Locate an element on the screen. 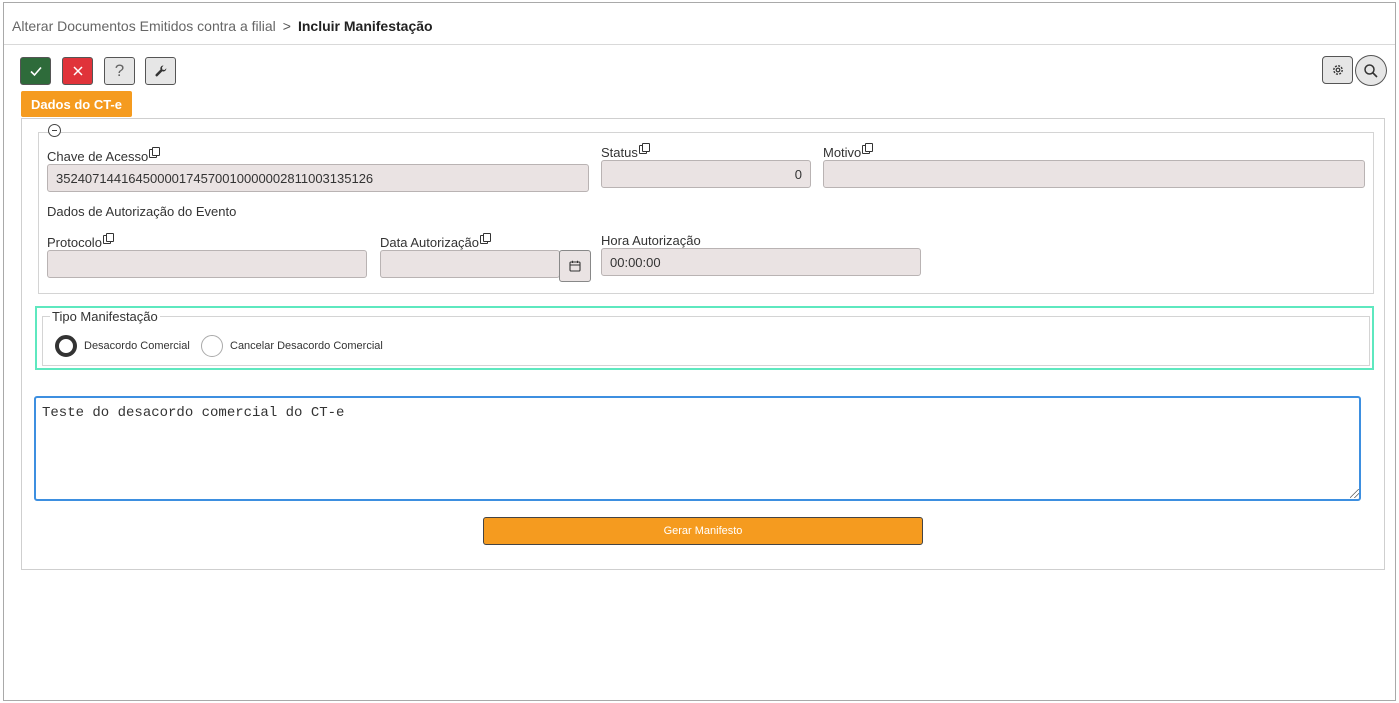  data-autorizacao-label: Data Autorização is located at coordinates (436, 241).